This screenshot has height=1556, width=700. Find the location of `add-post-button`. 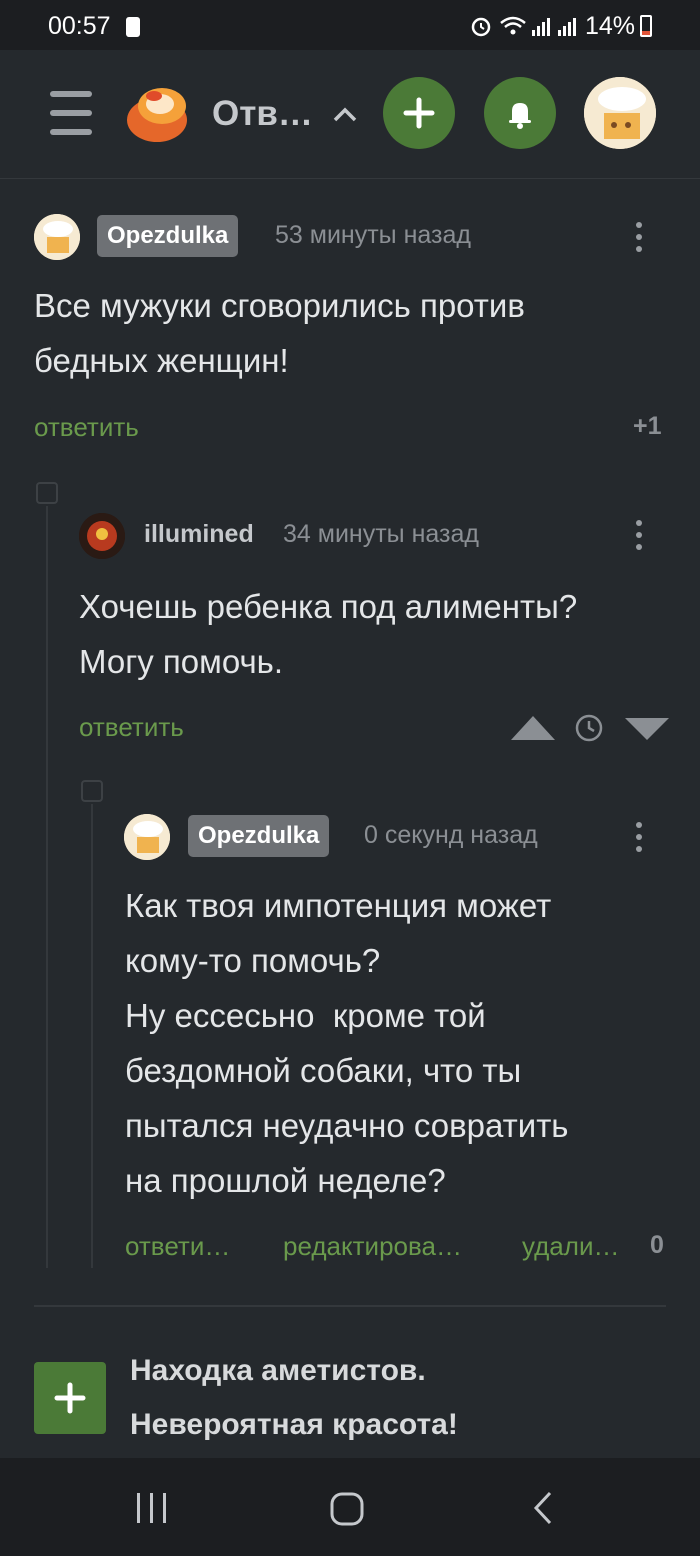

add-post-button is located at coordinates (419, 113).